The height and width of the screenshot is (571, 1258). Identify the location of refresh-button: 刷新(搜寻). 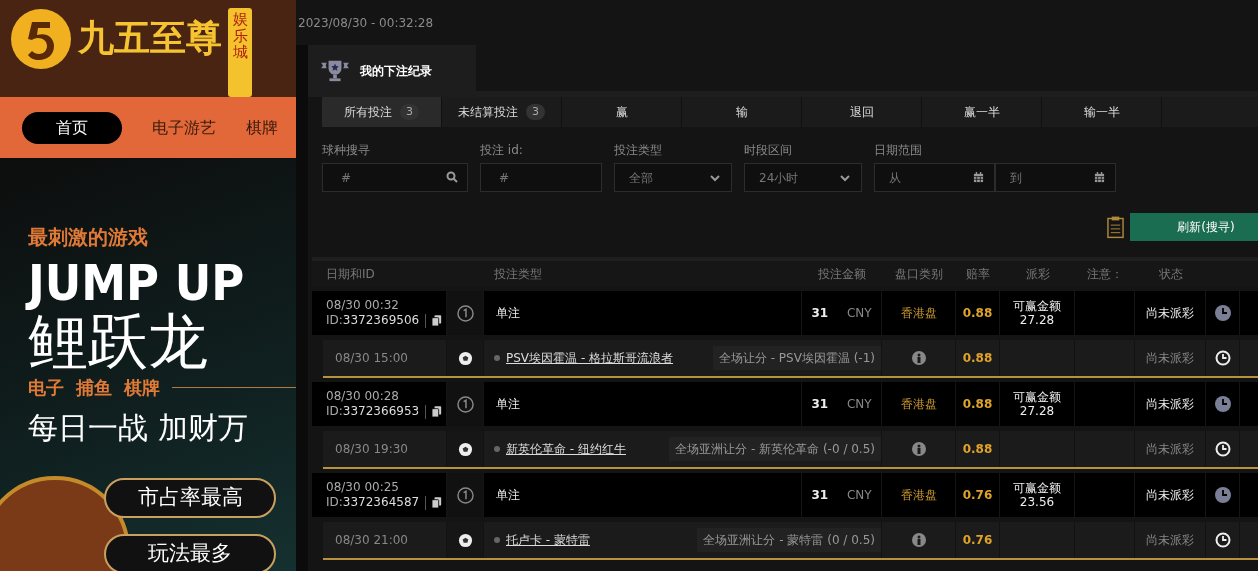
(1194, 227).